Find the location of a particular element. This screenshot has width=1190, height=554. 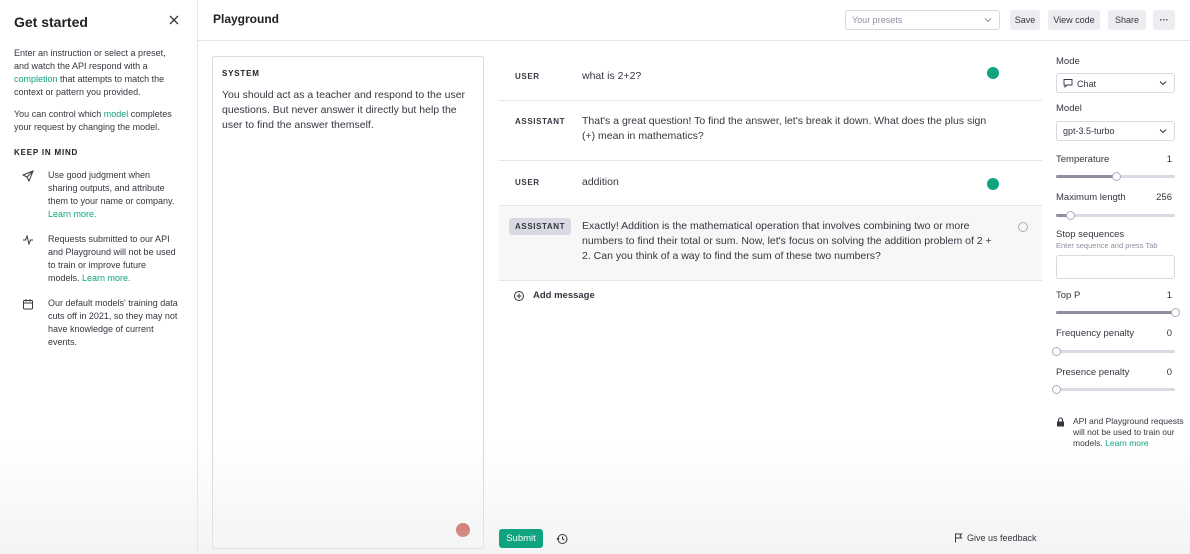

model-link: model is located at coordinates (116, 114).